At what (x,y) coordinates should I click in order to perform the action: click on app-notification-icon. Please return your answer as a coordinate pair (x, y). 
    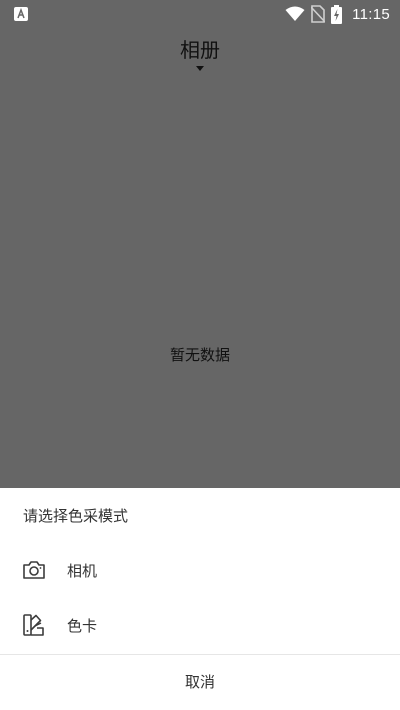
    Looking at the image, I should click on (21, 14).